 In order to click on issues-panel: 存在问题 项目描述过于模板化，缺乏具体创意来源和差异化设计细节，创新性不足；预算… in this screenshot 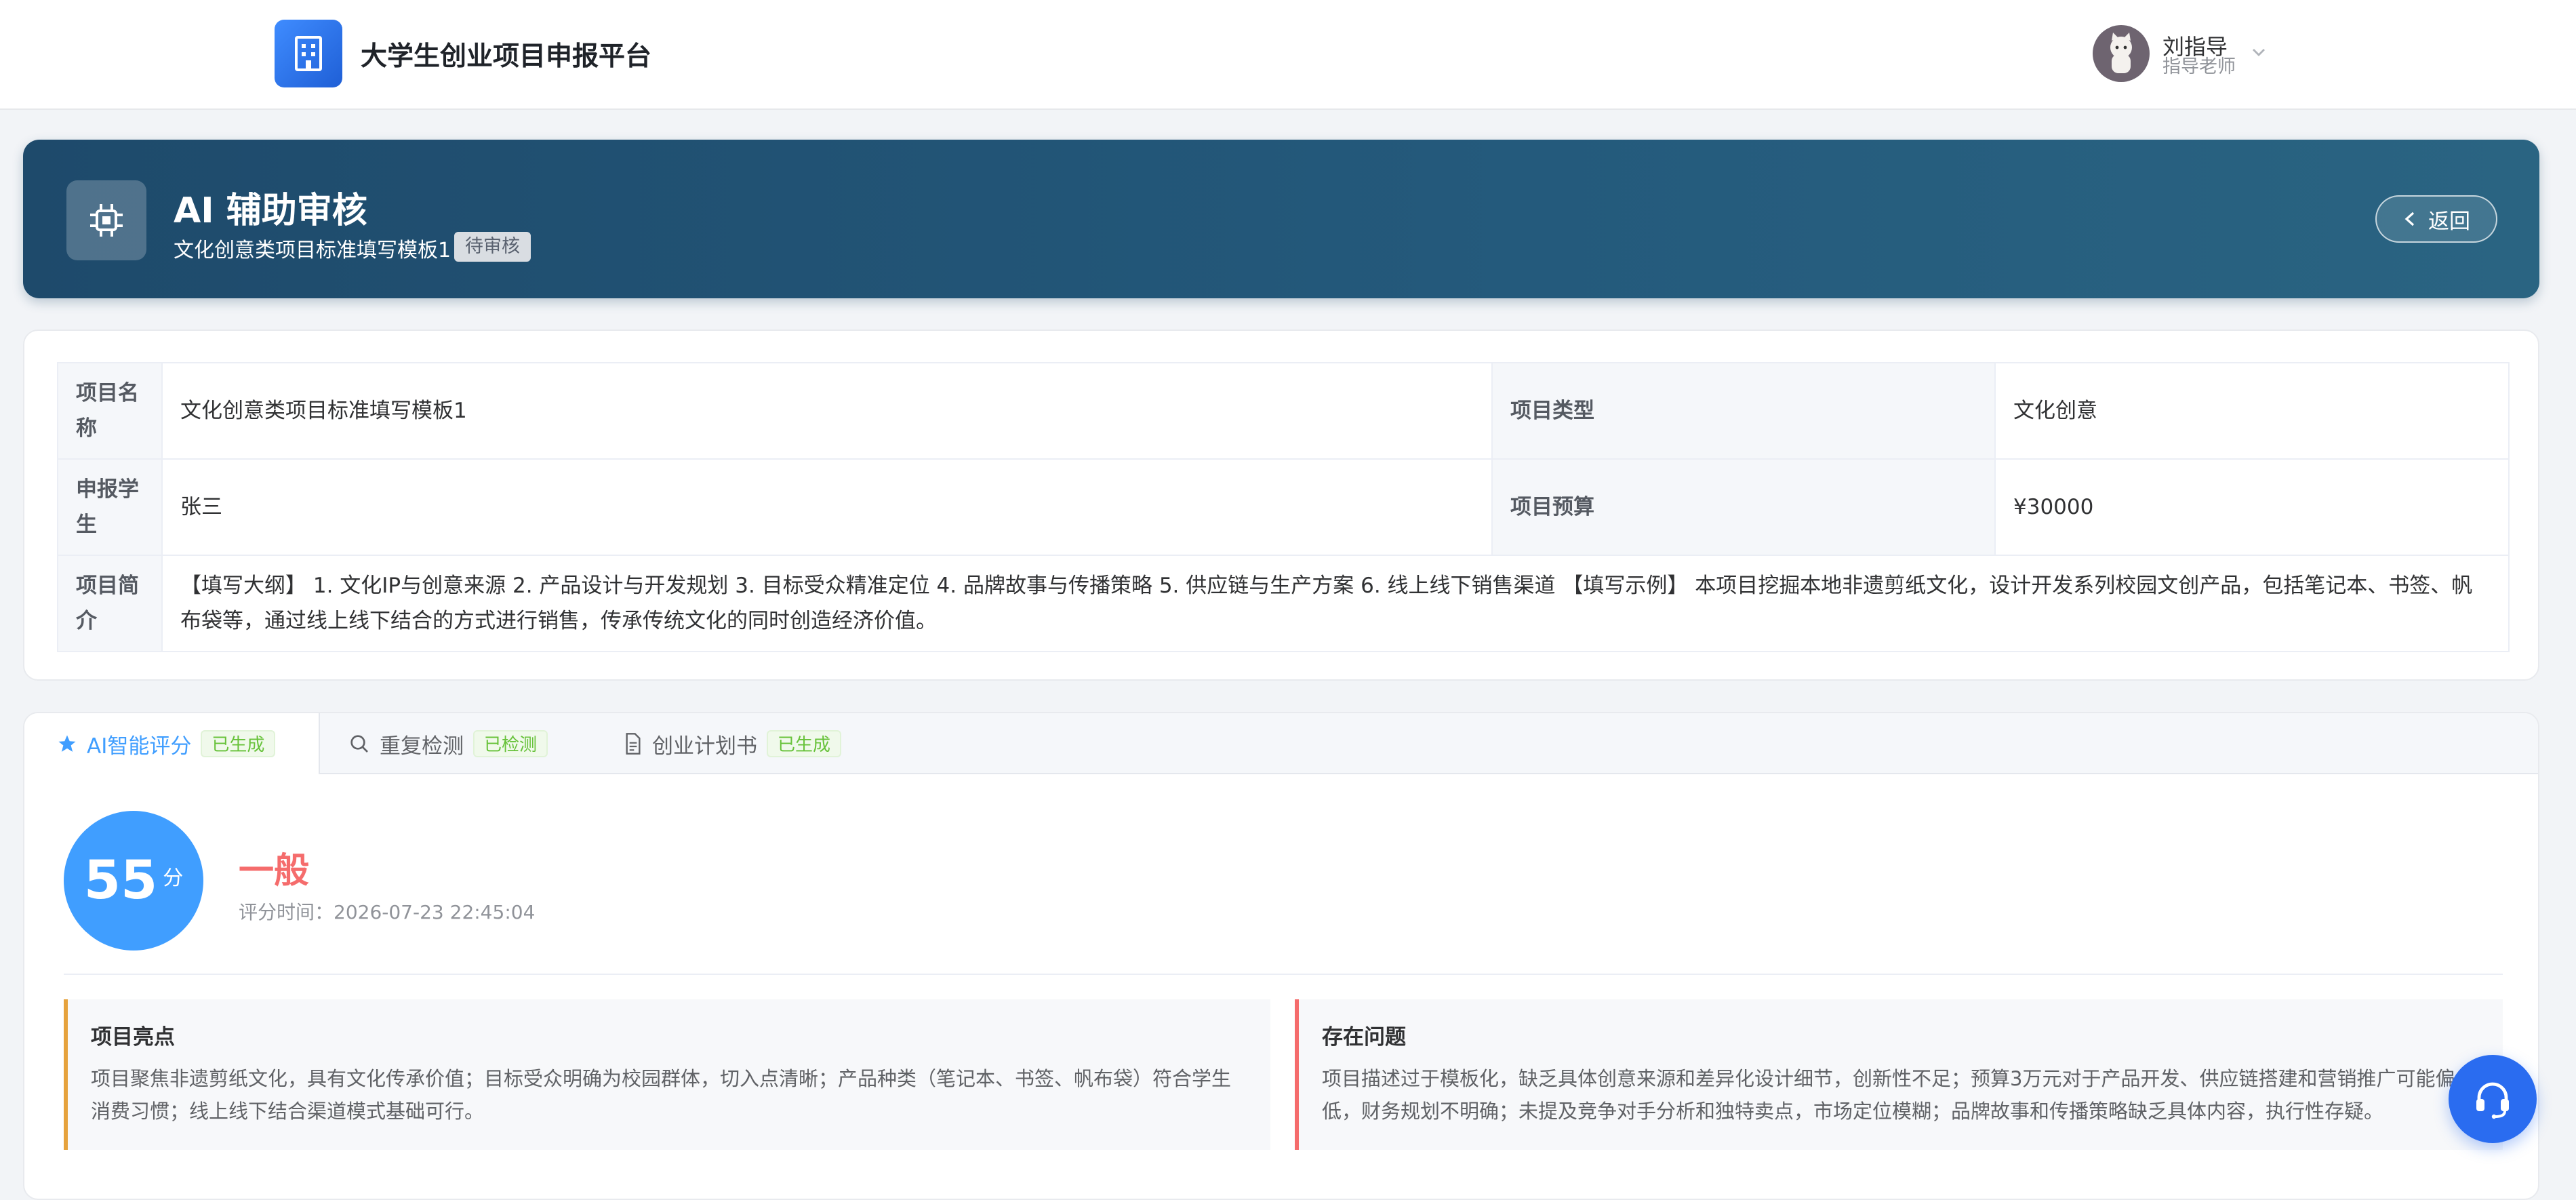, I will do `click(1899, 1074)`.